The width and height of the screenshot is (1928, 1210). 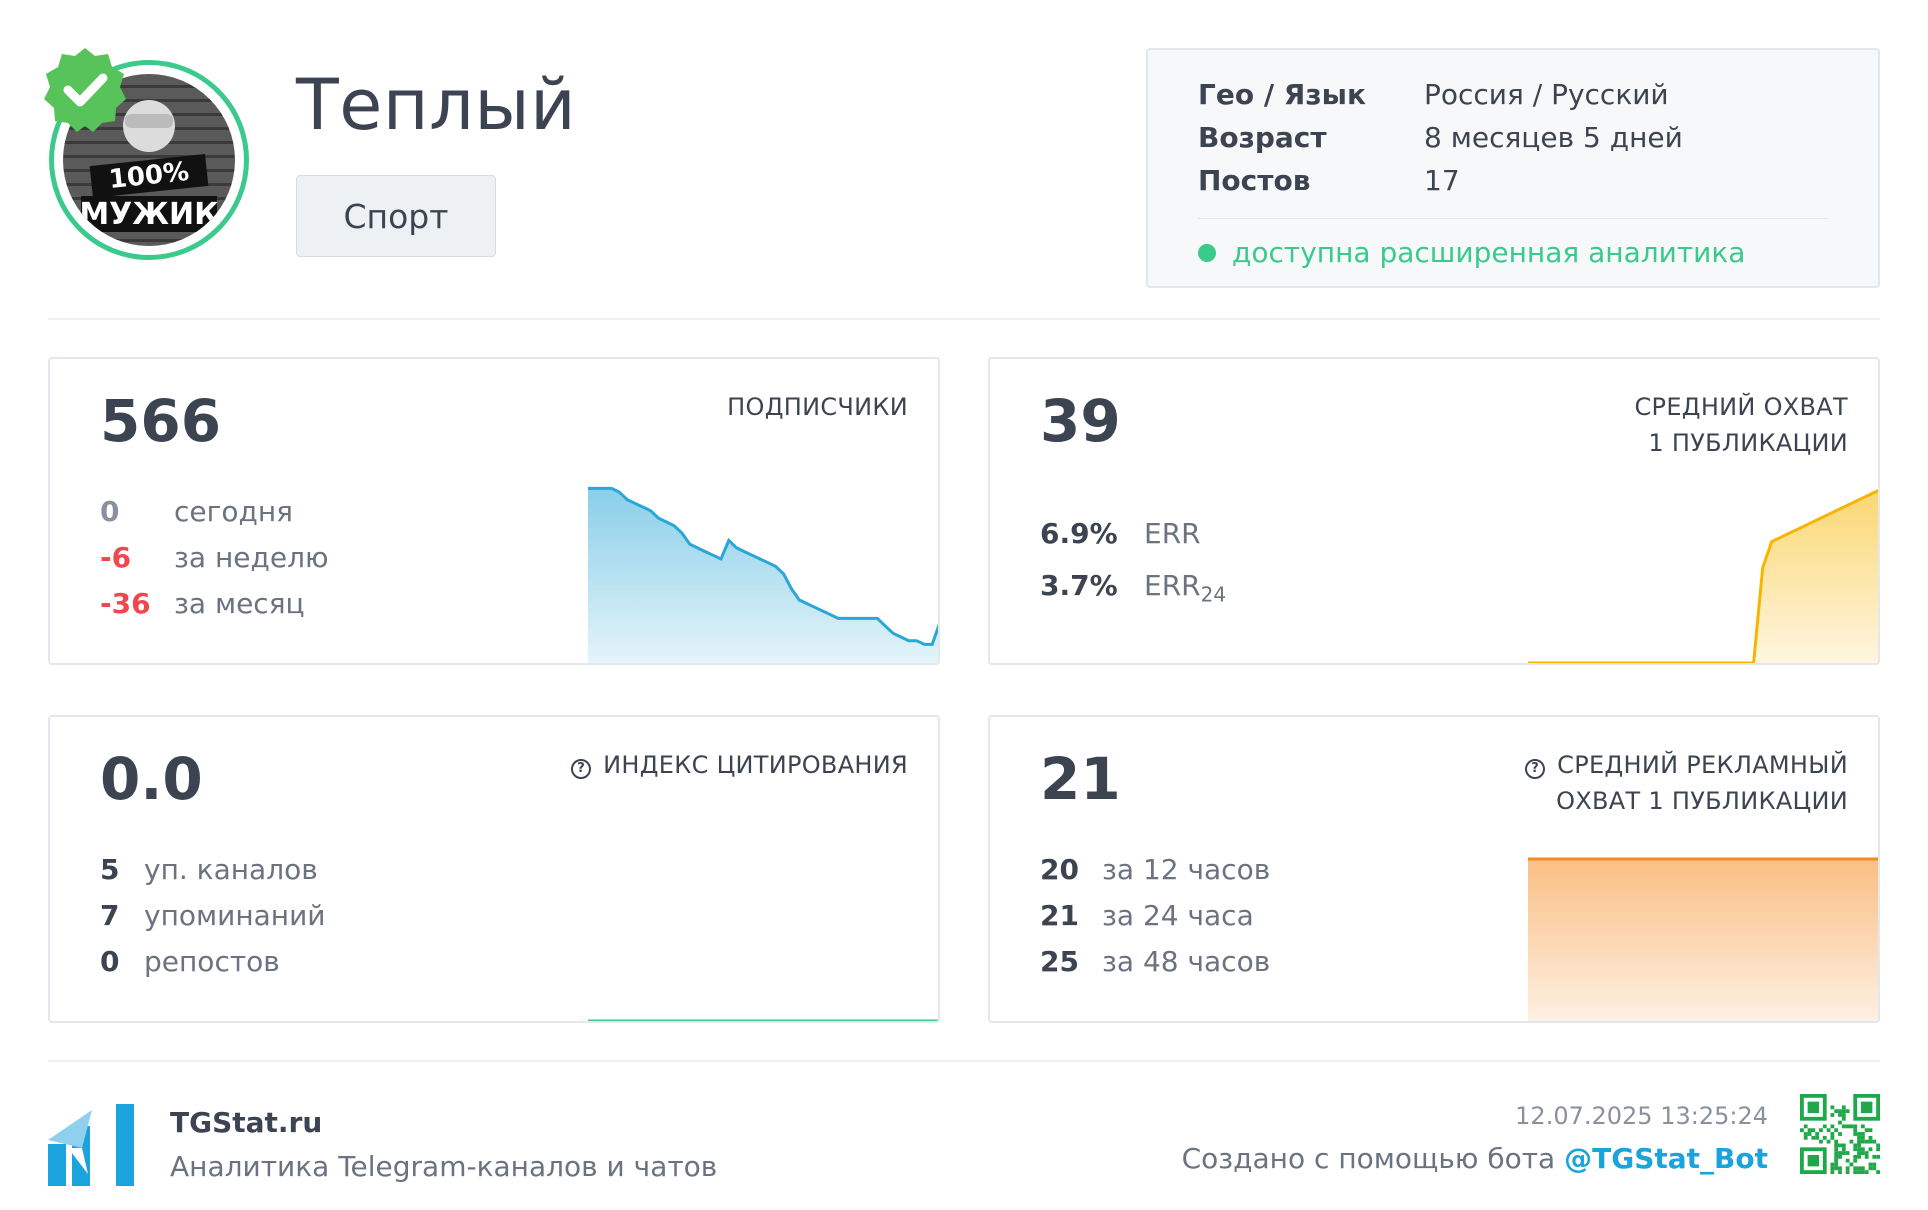 What do you see at coordinates (1079, 585) in the screenshot?
I see `stat-value: 3.7%` at bounding box center [1079, 585].